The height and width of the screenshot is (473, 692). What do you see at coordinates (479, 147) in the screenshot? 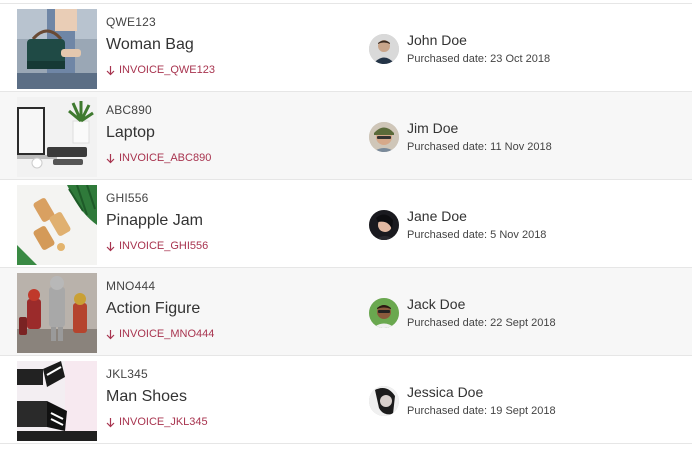
I see `purchased-date: Purchased date: 11 Nov 2018` at bounding box center [479, 147].